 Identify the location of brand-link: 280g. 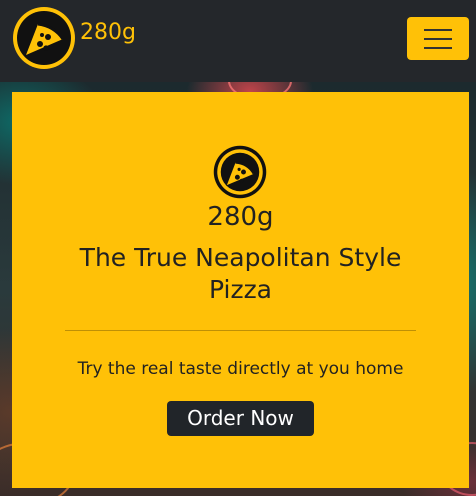
(74, 38).